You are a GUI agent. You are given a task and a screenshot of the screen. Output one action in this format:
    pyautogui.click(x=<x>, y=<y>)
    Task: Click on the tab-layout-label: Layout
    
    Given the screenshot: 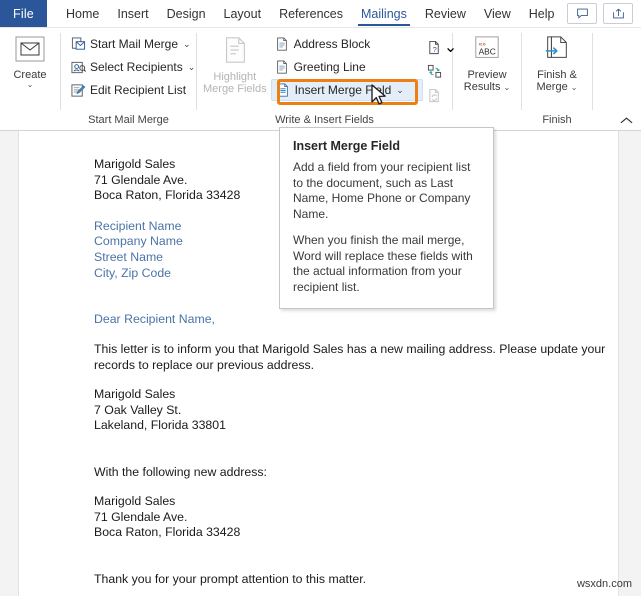 What is the action you would take?
    pyautogui.click(x=242, y=13)
    